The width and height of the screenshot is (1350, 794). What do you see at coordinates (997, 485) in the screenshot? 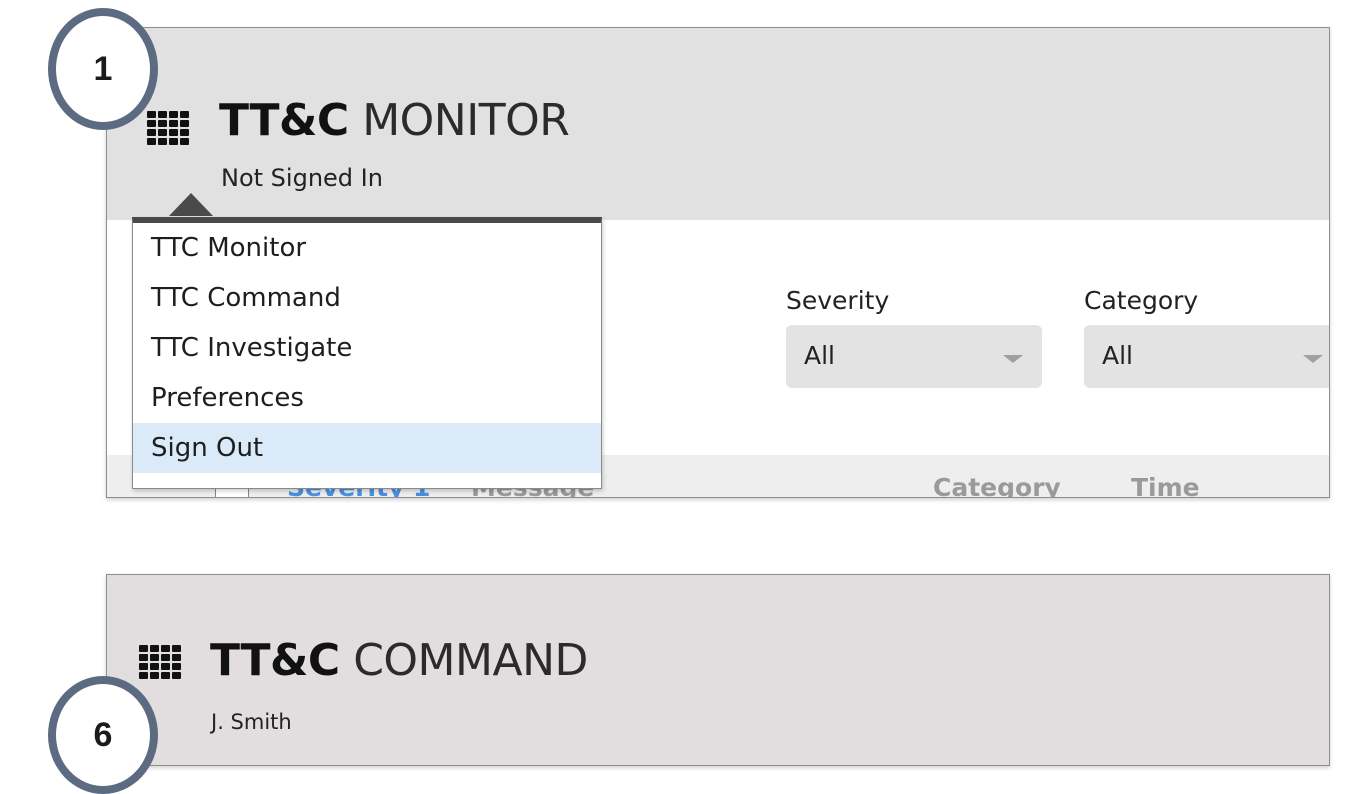
I see `column-header-category: Category` at bounding box center [997, 485].